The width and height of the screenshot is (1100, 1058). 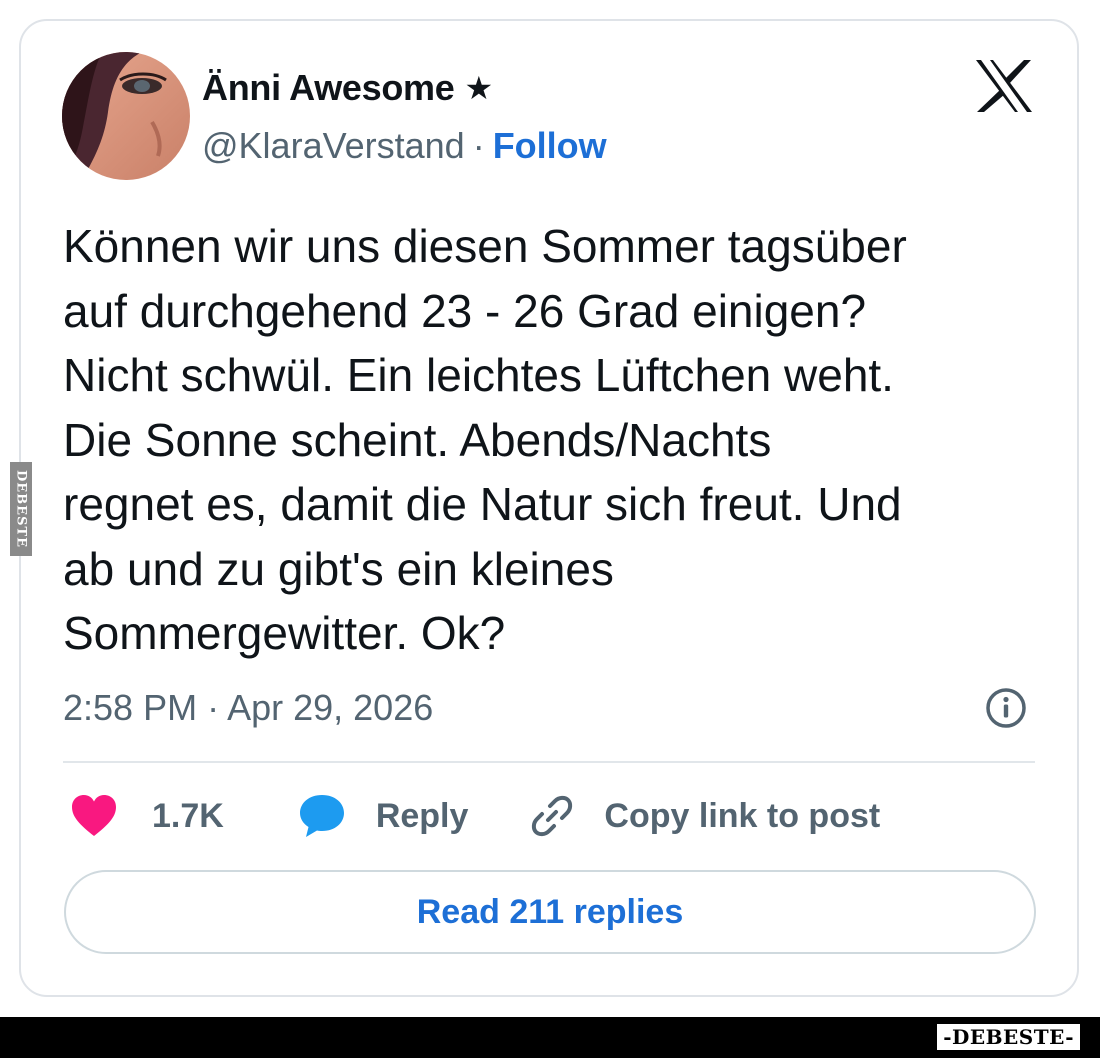 What do you see at coordinates (1006, 708) in the screenshot?
I see `info-icon` at bounding box center [1006, 708].